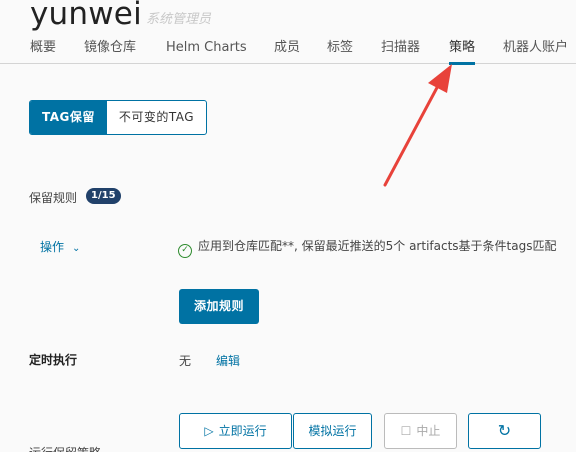 This screenshot has height=452, width=576. What do you see at coordinates (535, 51) in the screenshot?
I see `tab-robot-accounts: 机器人账户` at bounding box center [535, 51].